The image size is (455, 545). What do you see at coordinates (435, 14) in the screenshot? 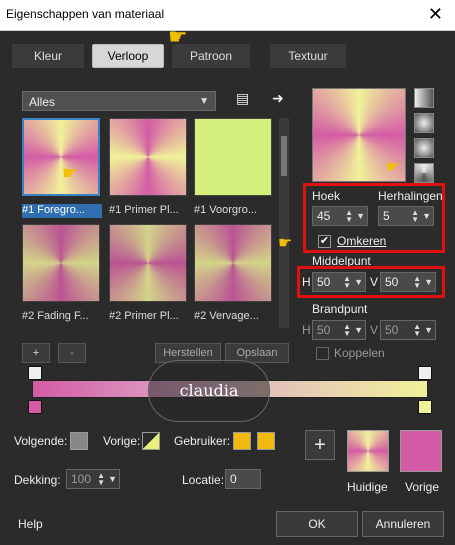
I see `close-icon: ✕` at bounding box center [435, 14].